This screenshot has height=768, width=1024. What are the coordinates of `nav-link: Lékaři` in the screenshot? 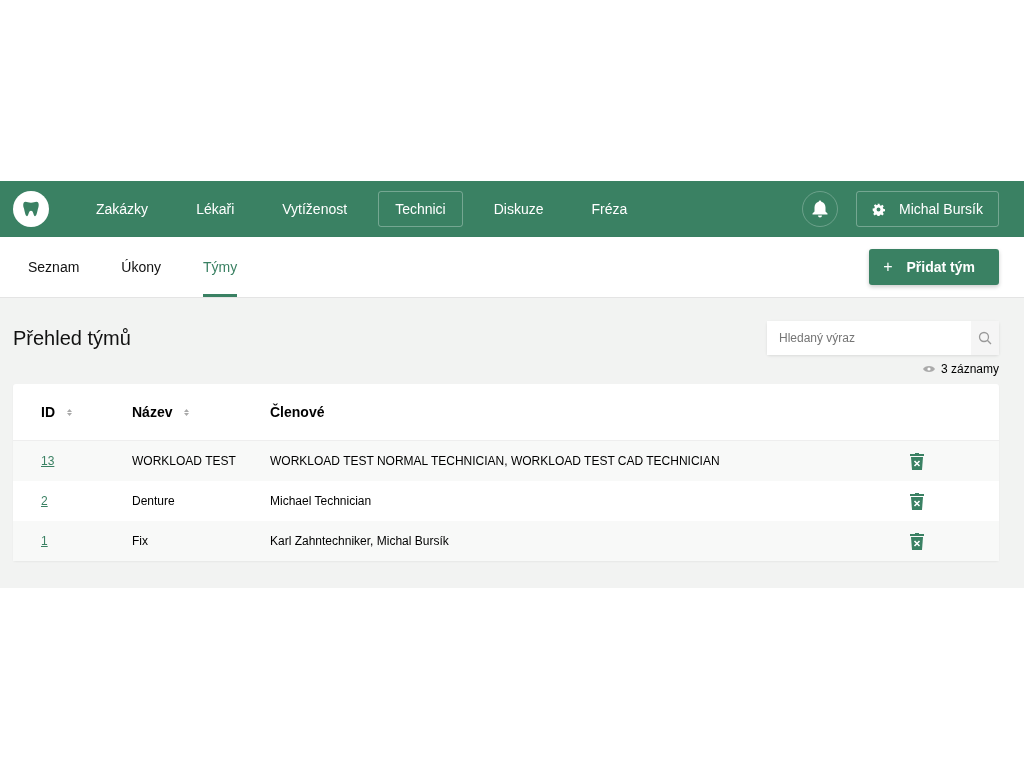 It's located at (215, 209).